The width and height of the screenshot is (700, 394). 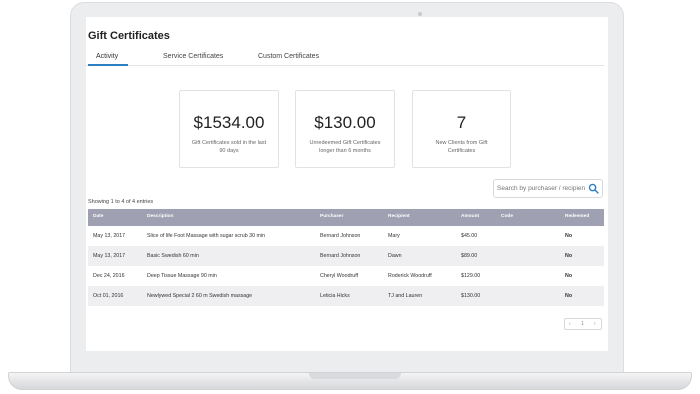 What do you see at coordinates (182, 276) in the screenshot?
I see `cell-description: Deep Tissue Massage 90 min` at bounding box center [182, 276].